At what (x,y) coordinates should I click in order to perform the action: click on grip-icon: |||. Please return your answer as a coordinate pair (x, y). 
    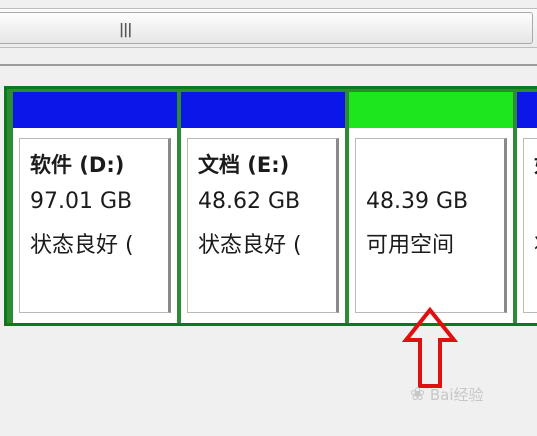
    Looking at the image, I should click on (125, 30).